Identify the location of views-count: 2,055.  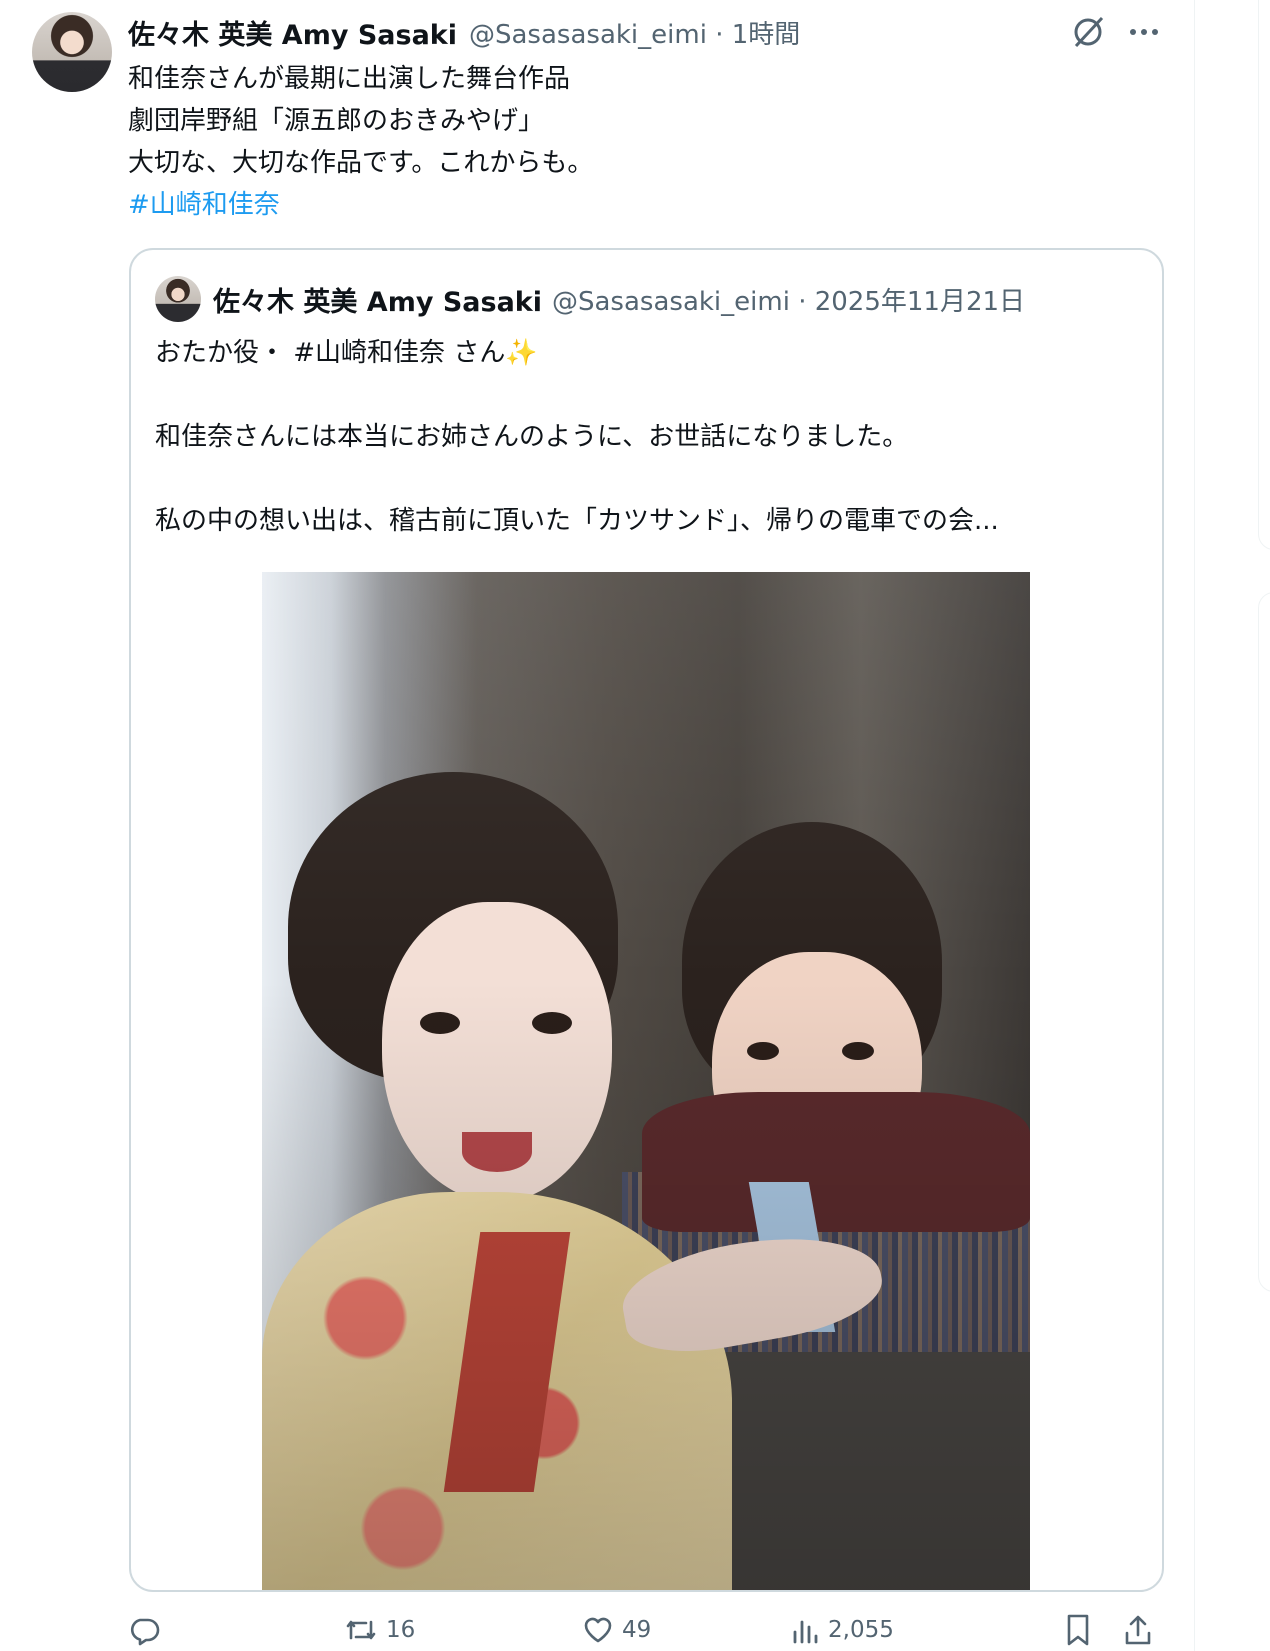
(861, 1630).